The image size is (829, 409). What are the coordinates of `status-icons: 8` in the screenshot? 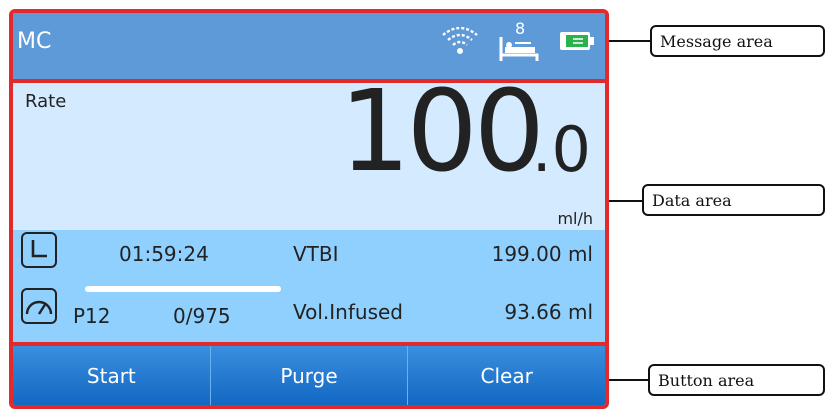 It's located at (518, 41).